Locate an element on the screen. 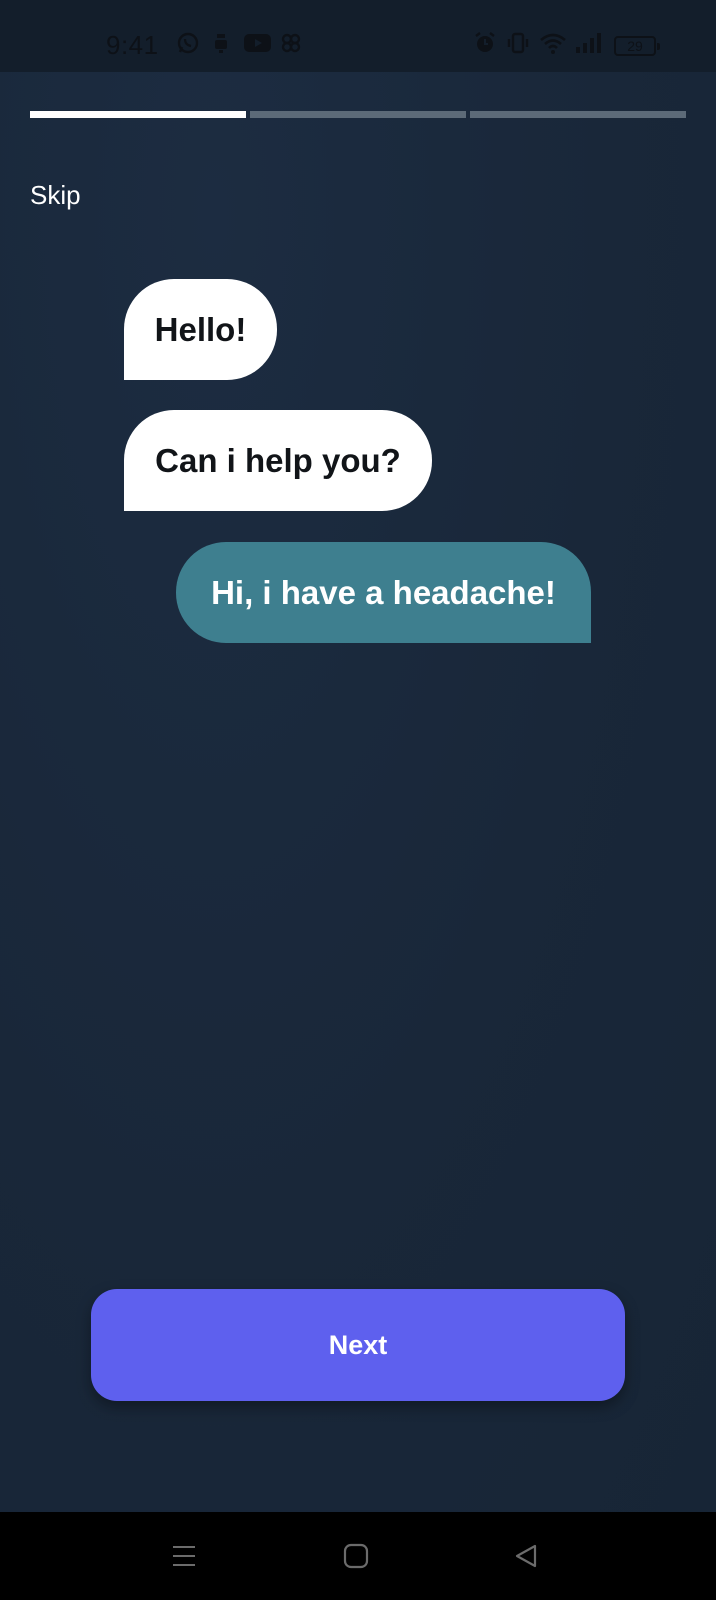  status-bar: 9:41 29 is located at coordinates (358, 36).